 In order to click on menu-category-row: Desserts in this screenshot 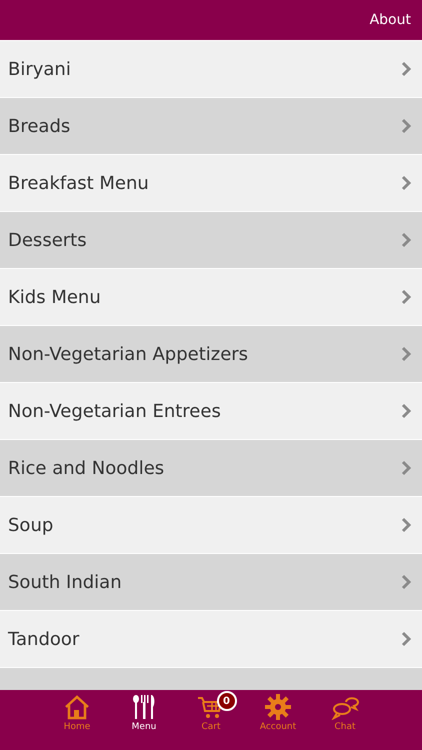, I will do `click(211, 240)`.